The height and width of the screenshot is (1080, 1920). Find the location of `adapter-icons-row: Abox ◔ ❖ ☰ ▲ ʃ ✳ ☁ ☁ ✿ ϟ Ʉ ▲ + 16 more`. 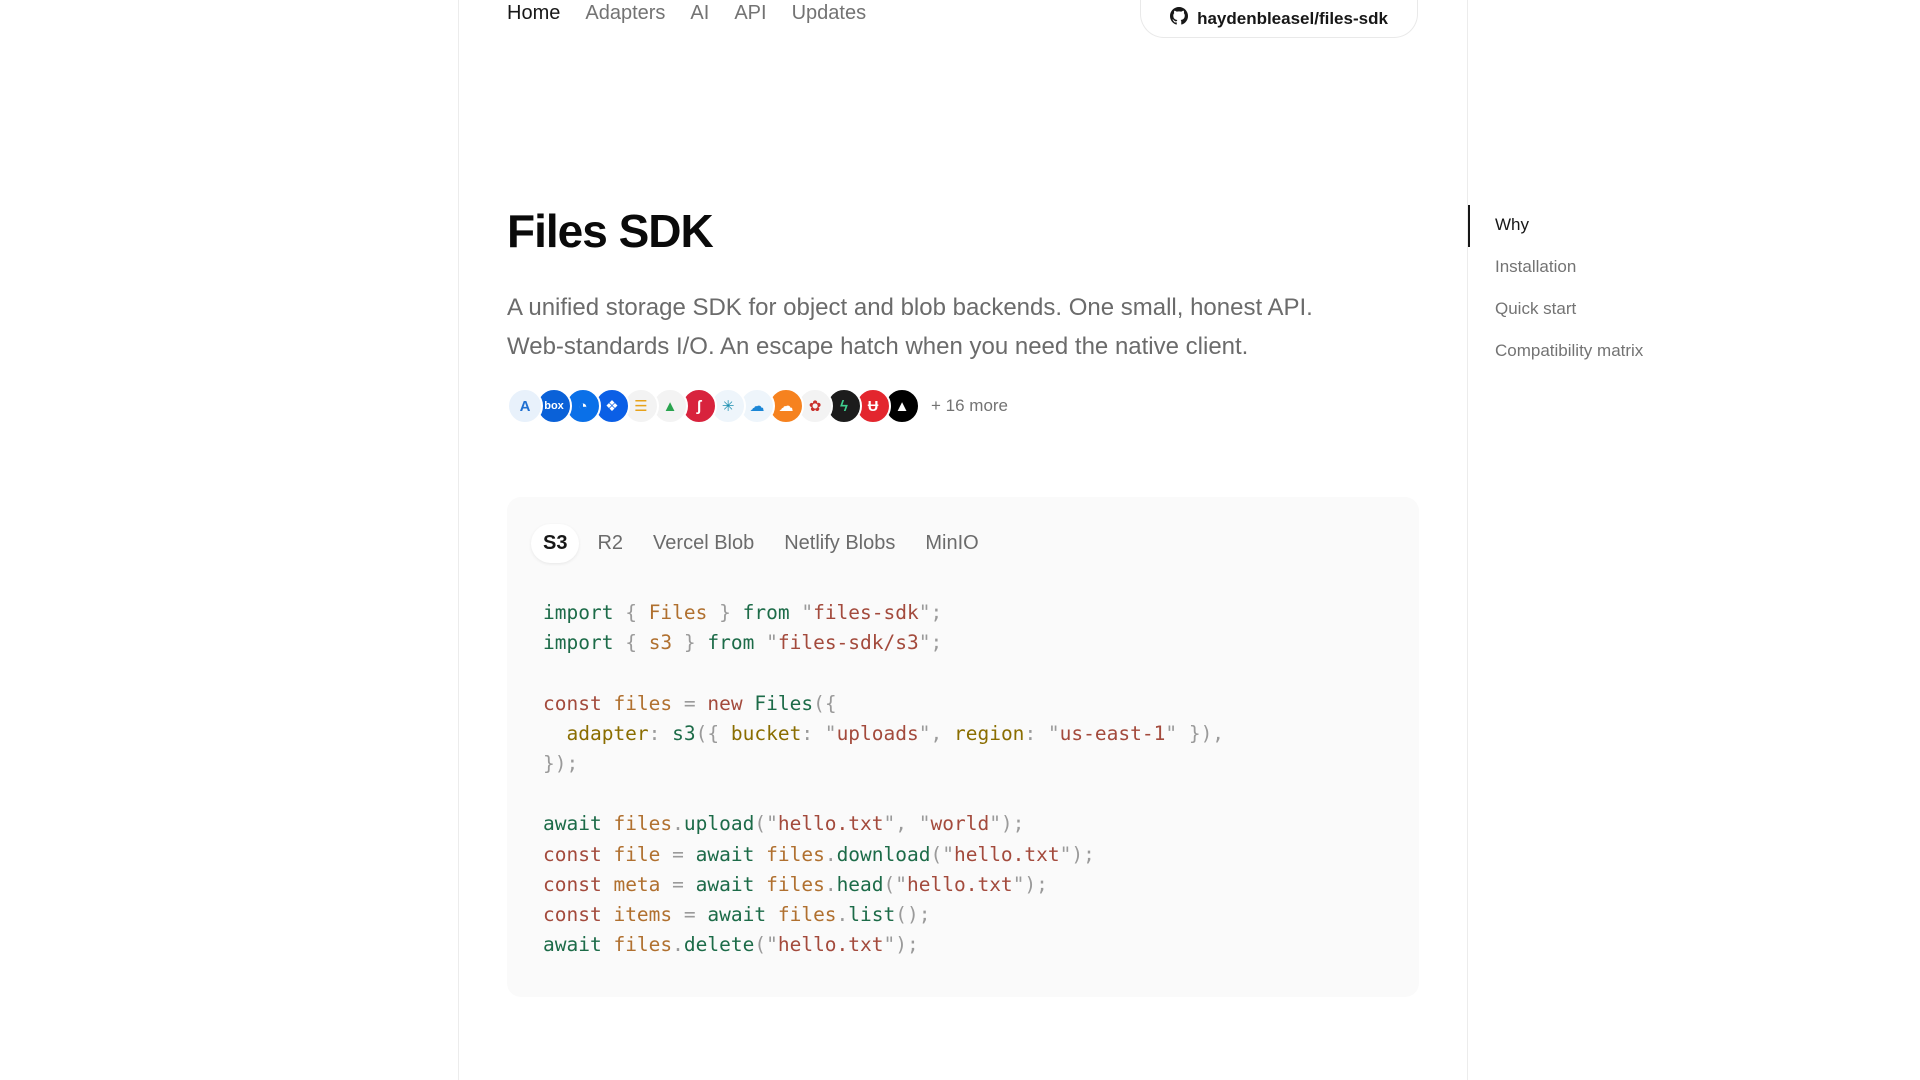

adapter-icons-row: Abox ◔ ❖ ☰ ▲ ʃ ✳ ☁ ☁ ✿ ϟ Ʉ ▲ + 16 more is located at coordinates (757, 406).